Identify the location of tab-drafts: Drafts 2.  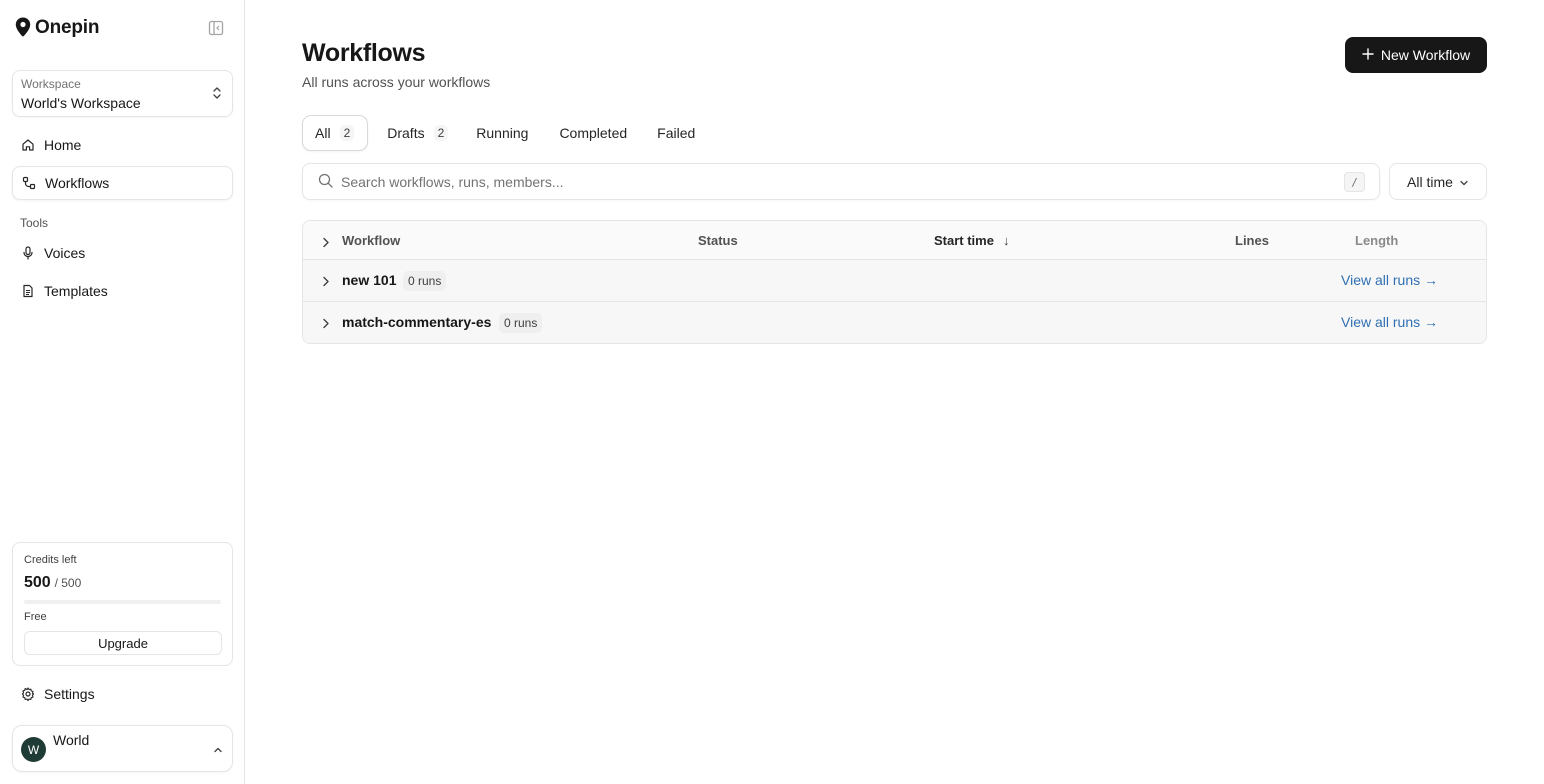
(417, 133).